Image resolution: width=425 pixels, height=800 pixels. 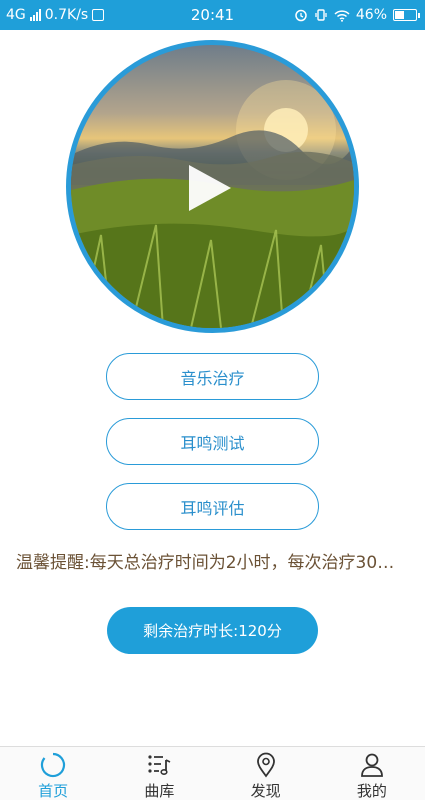 I want to click on vibrate-icon, so click(x=321, y=15).